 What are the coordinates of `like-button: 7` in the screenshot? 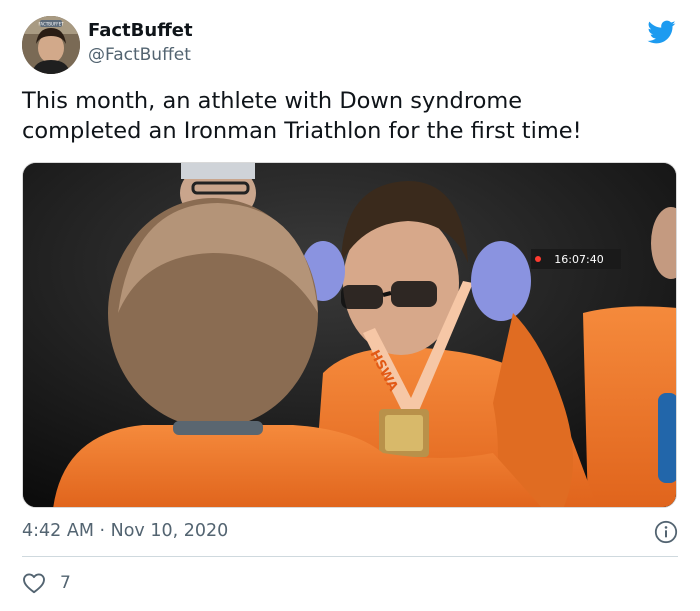 It's located at (46, 583).